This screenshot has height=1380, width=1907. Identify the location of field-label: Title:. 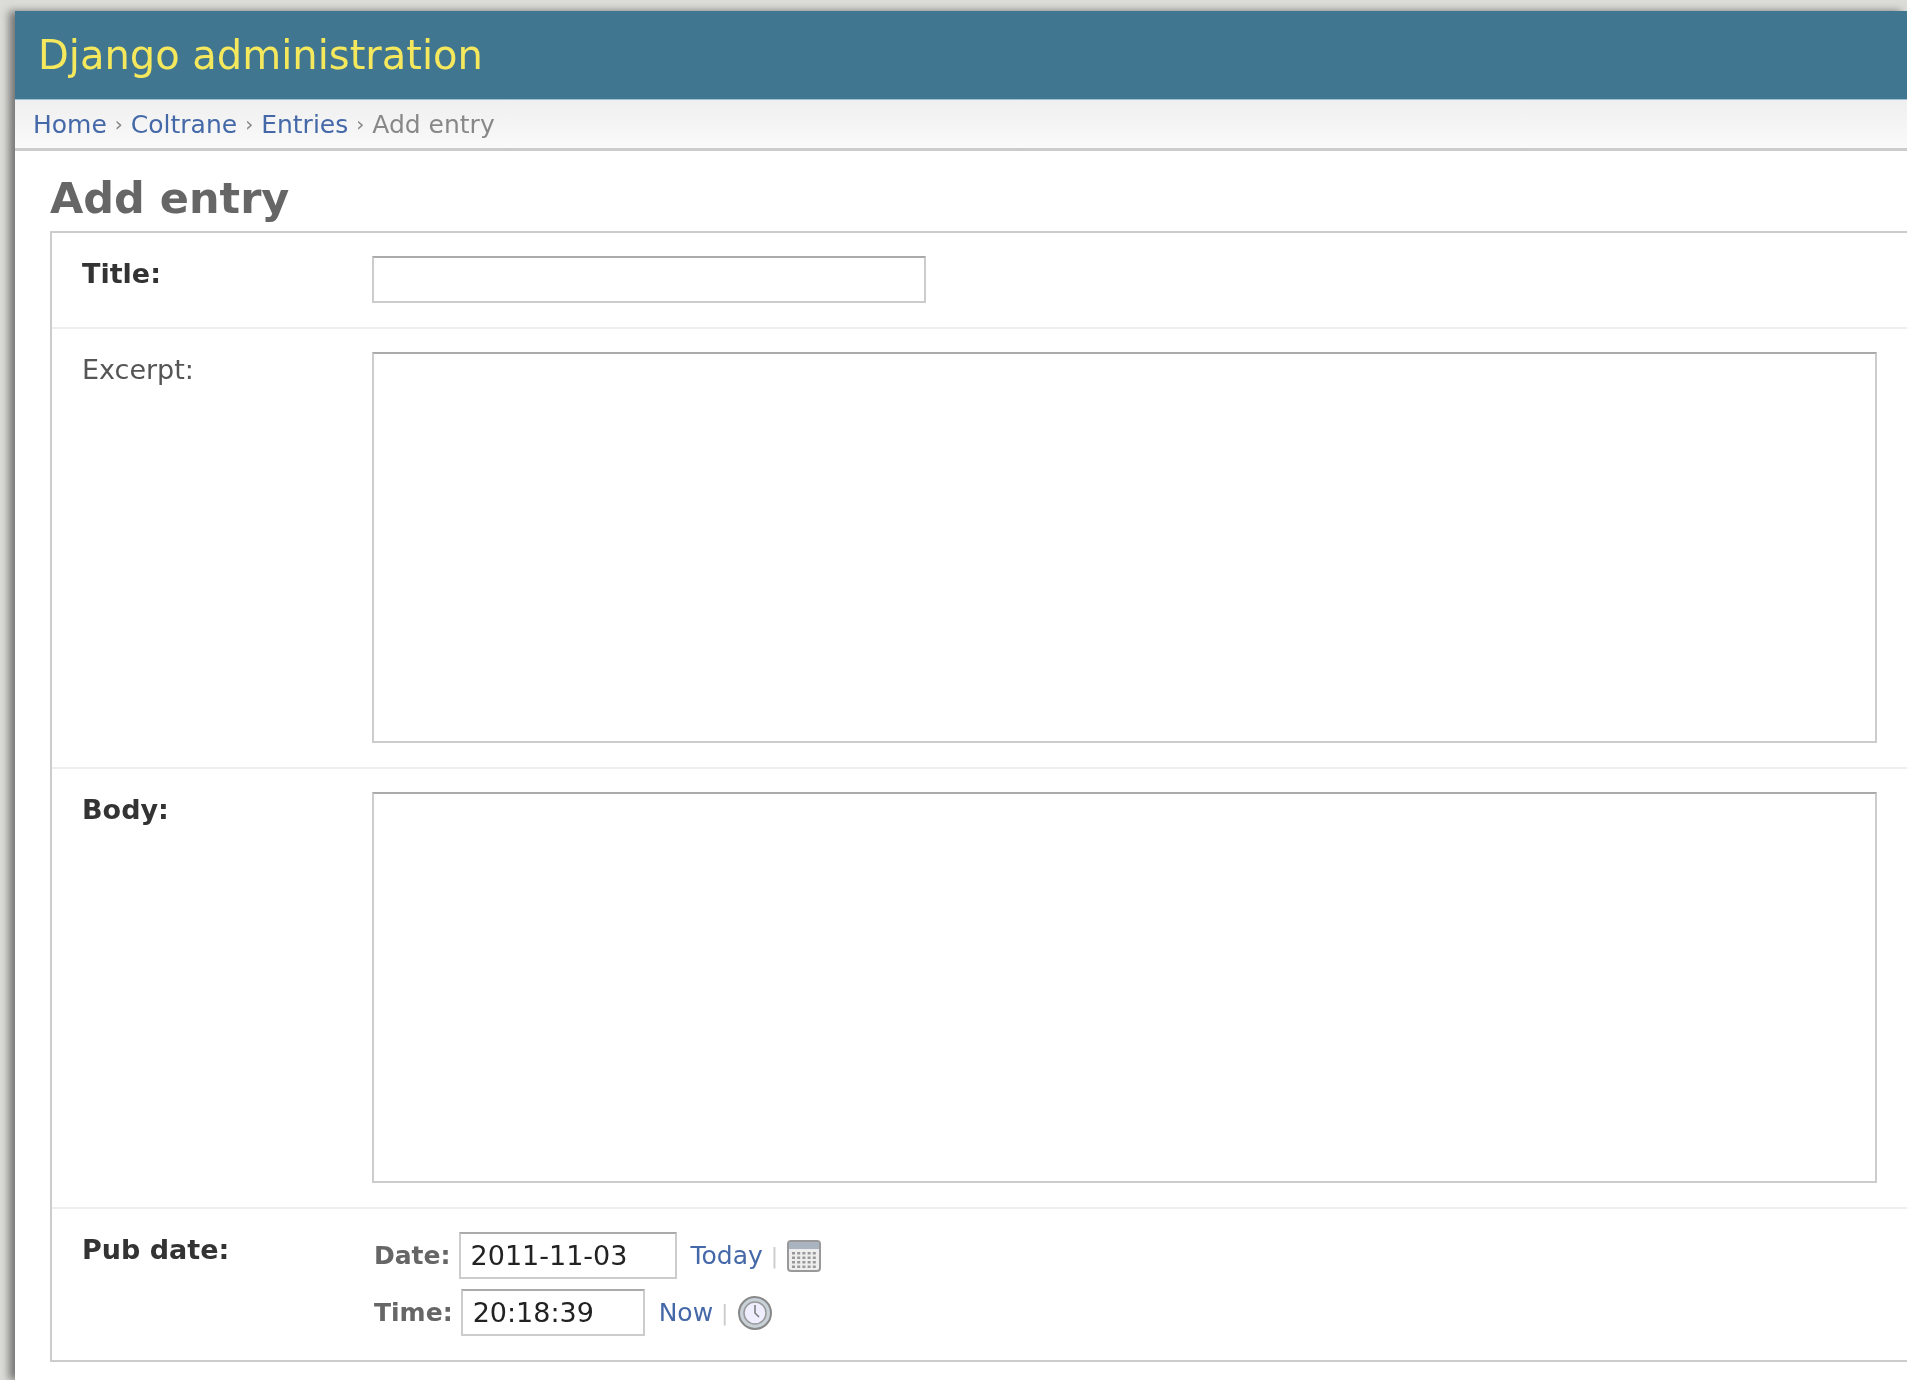
(121, 274).